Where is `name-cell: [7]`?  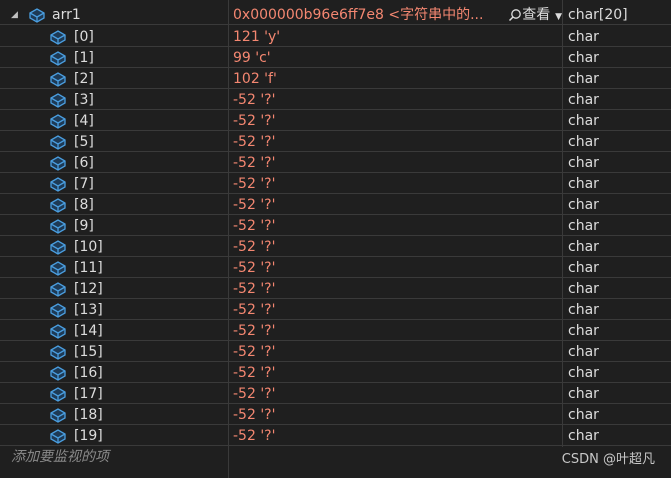
name-cell: [7] is located at coordinates (114, 184).